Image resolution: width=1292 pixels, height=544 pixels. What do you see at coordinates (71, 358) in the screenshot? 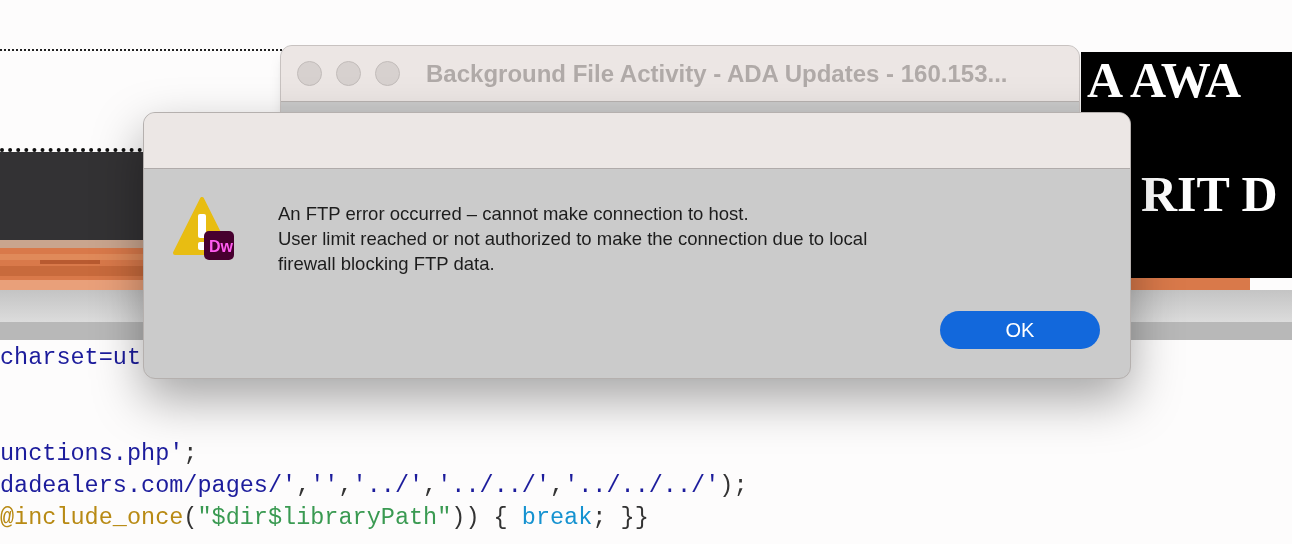
I see `code-line: charset=ut` at bounding box center [71, 358].